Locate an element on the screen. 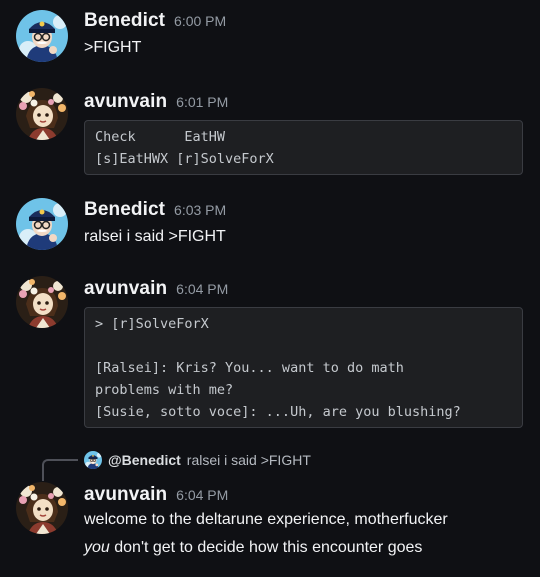 The image size is (540, 577). code-block: Check EatHW [s]EatHWX [r]SolveForX is located at coordinates (303, 147).